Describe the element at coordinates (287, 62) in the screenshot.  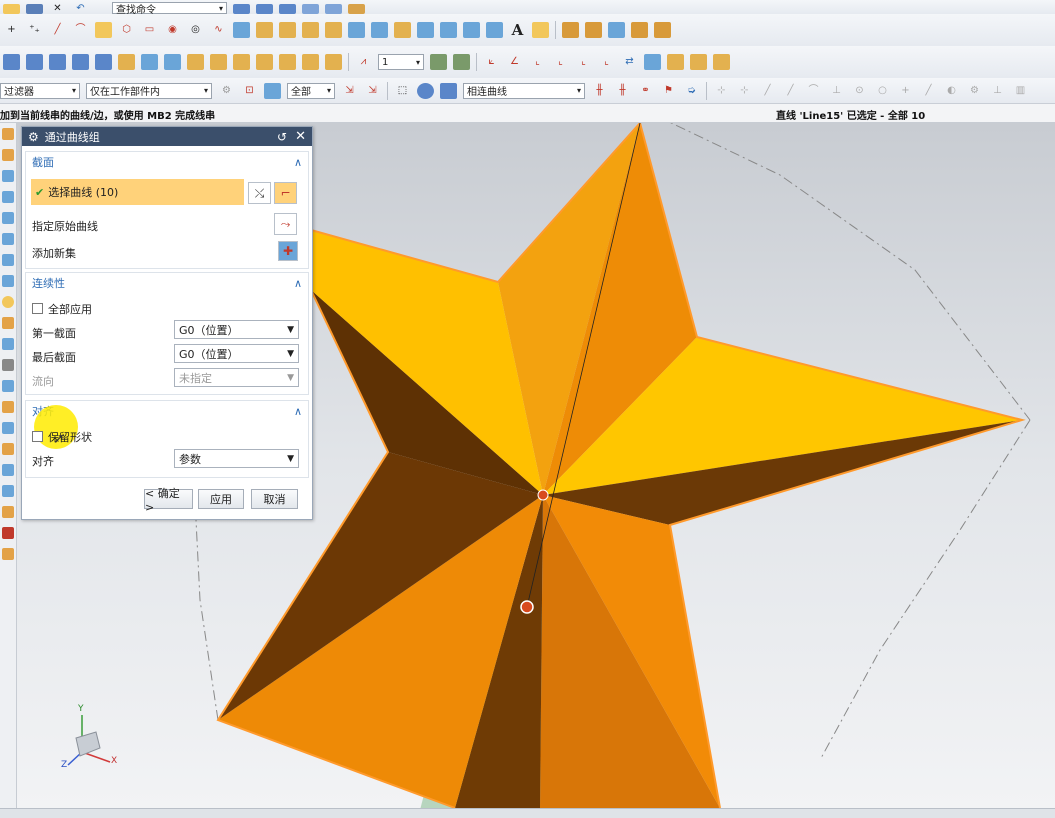
I see `patch-icon` at that location.